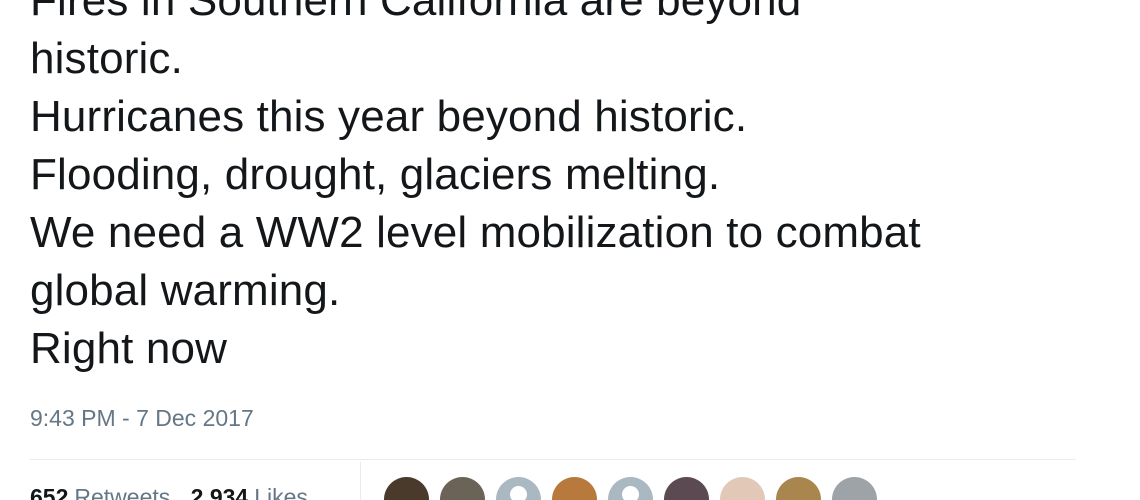 Image resolution: width=1140 pixels, height=500 pixels. What do you see at coordinates (49, 492) in the screenshot?
I see `retweets-count: 652` at bounding box center [49, 492].